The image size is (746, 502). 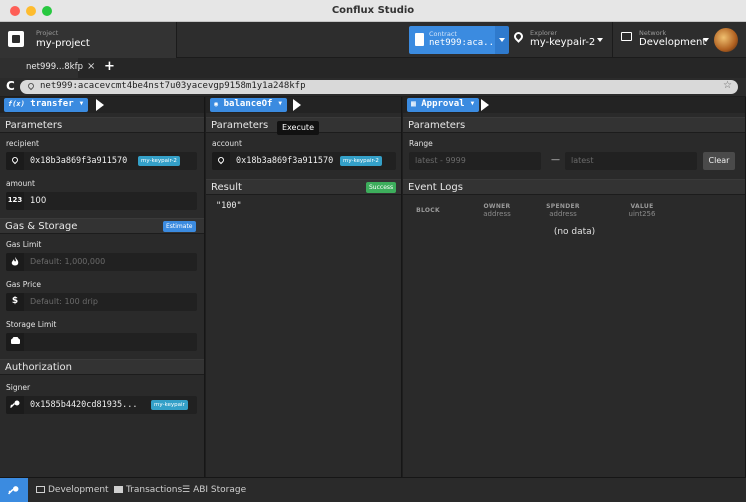 I want to click on function-name: Approval, so click(x=443, y=104).